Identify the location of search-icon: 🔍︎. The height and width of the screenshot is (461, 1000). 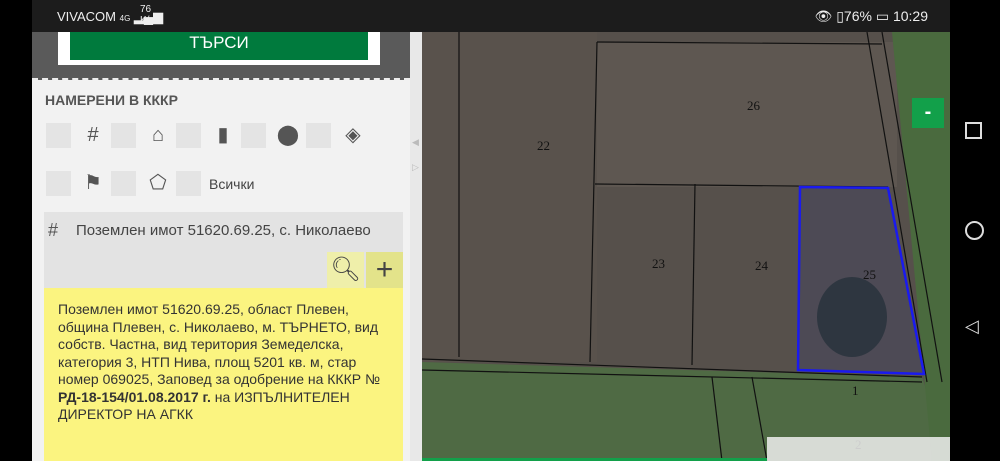
(345, 269).